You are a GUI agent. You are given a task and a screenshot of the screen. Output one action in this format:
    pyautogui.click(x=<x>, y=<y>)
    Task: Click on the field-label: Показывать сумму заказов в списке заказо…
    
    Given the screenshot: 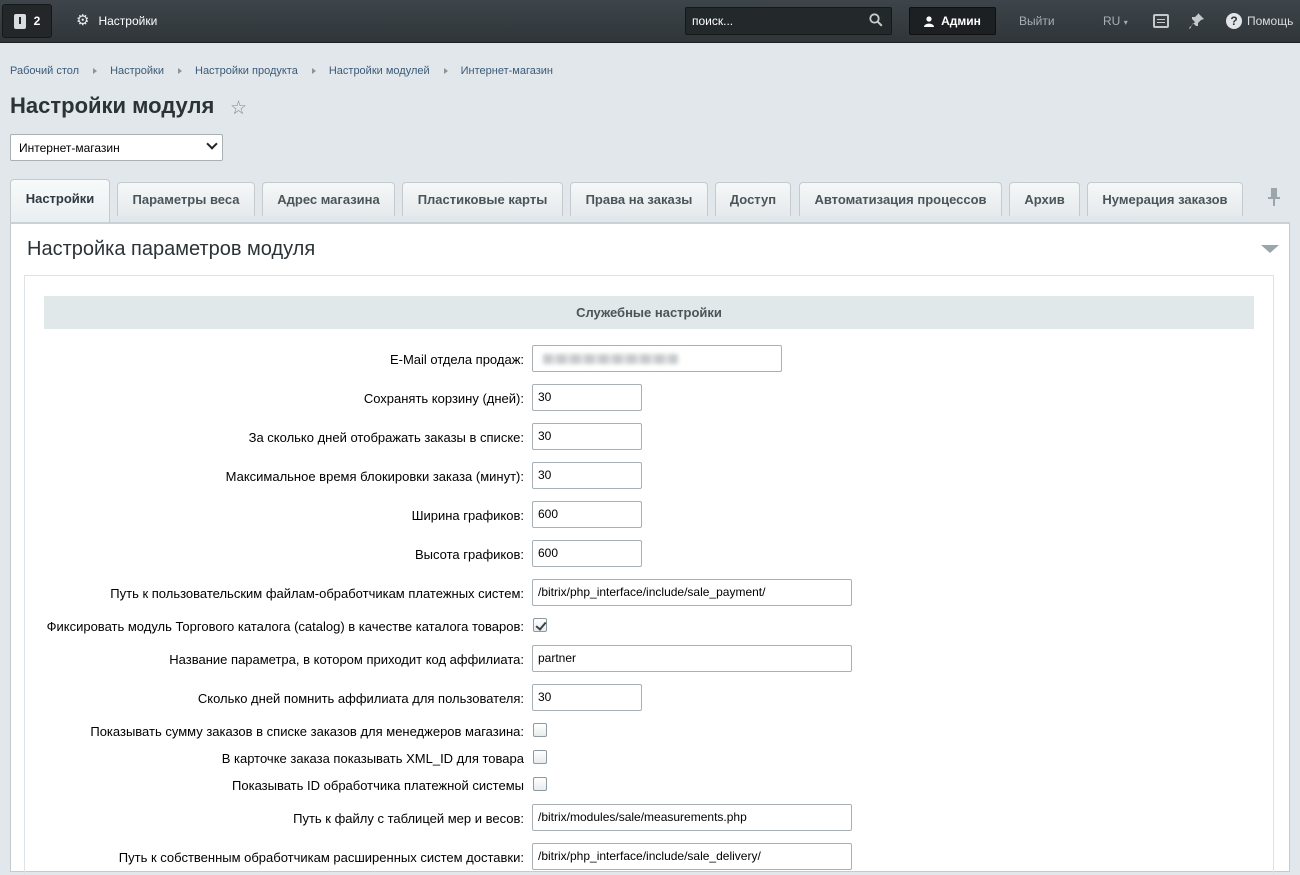 What is the action you would take?
    pyautogui.click(x=307, y=731)
    